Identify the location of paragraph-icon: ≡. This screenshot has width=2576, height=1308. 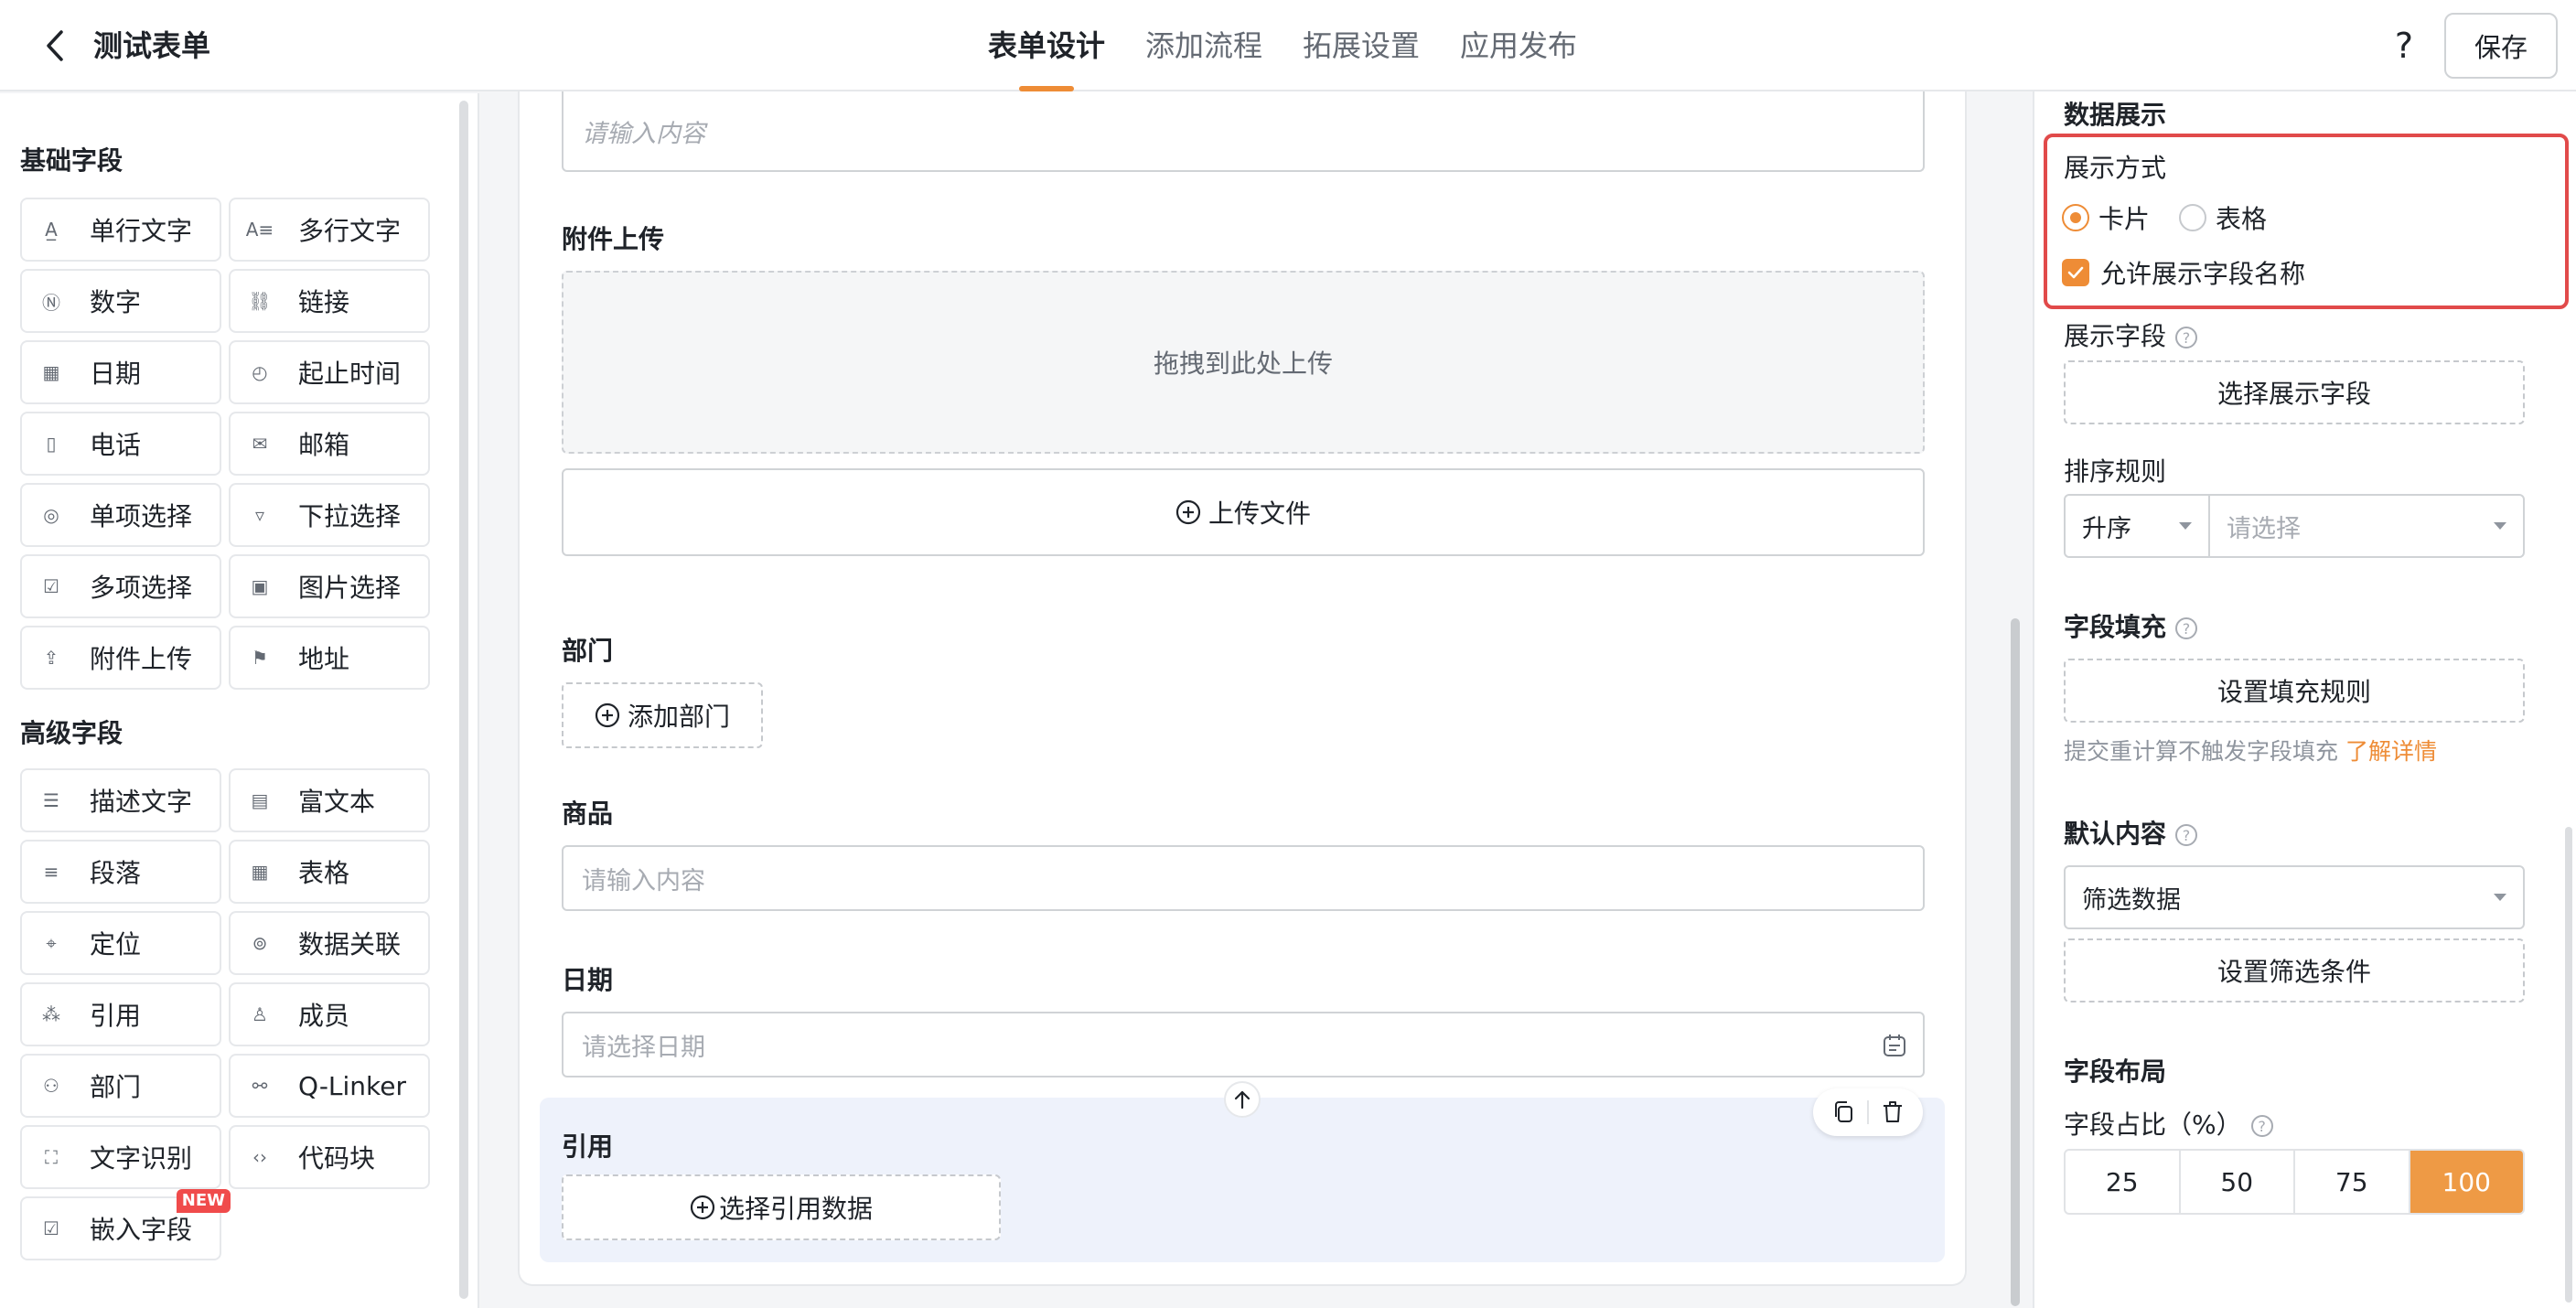
(51, 872).